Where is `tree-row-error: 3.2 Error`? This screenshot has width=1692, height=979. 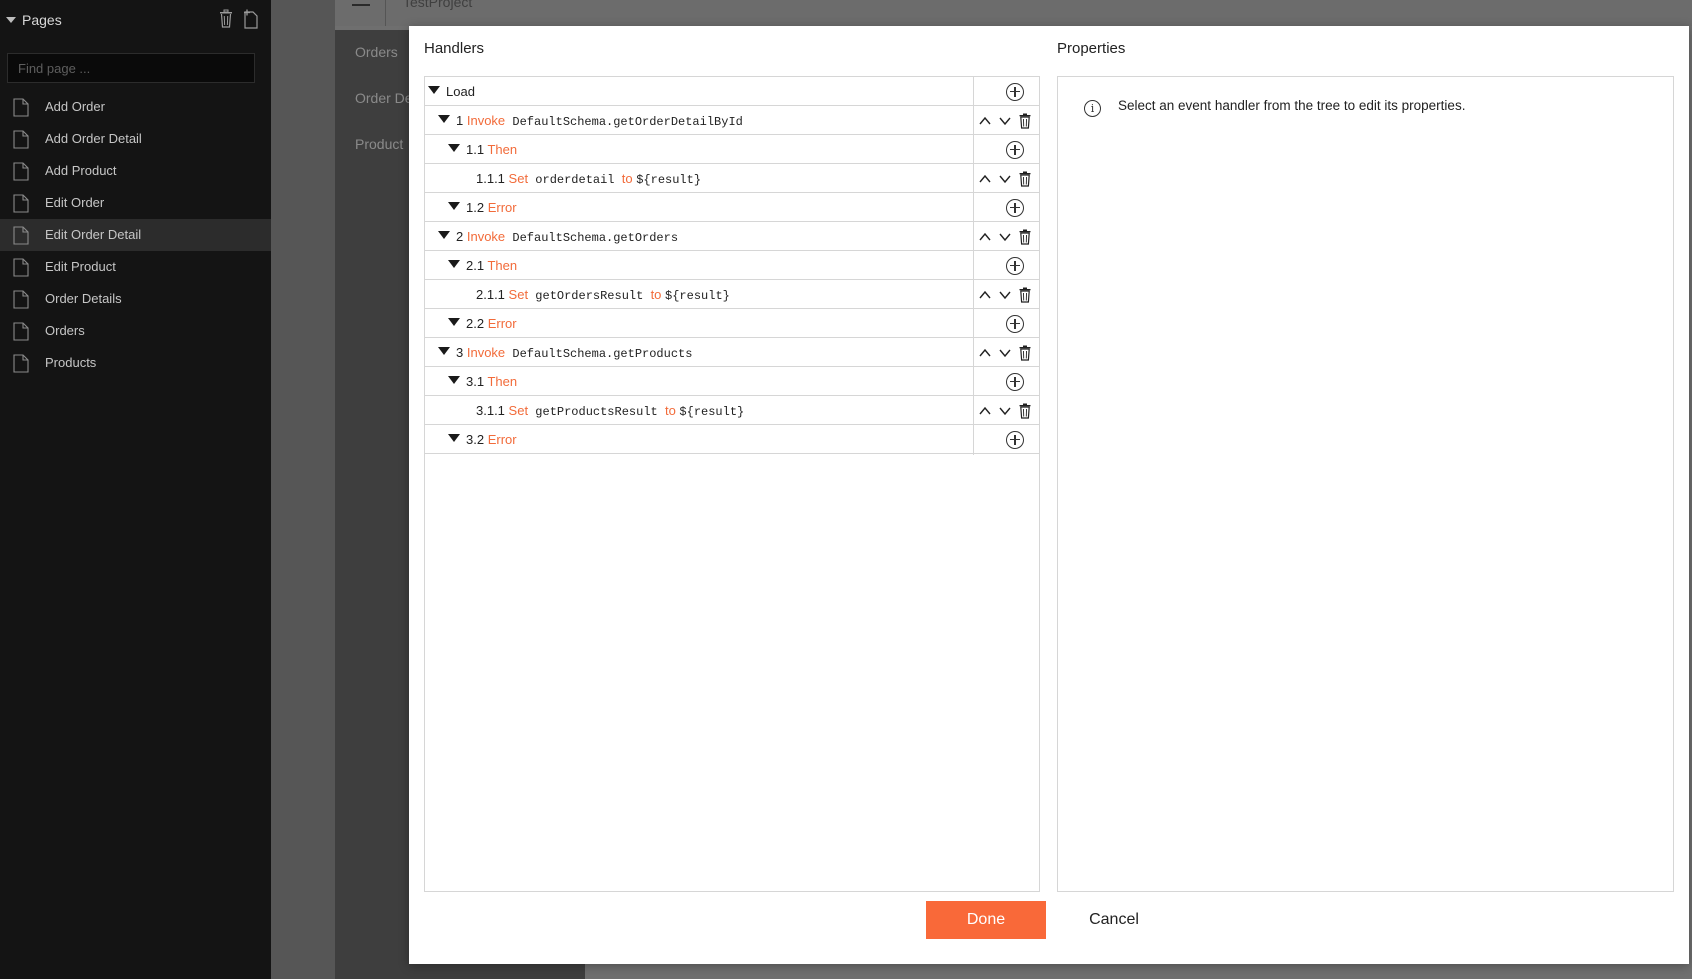 tree-row-error: 3.2 Error is located at coordinates (732, 439).